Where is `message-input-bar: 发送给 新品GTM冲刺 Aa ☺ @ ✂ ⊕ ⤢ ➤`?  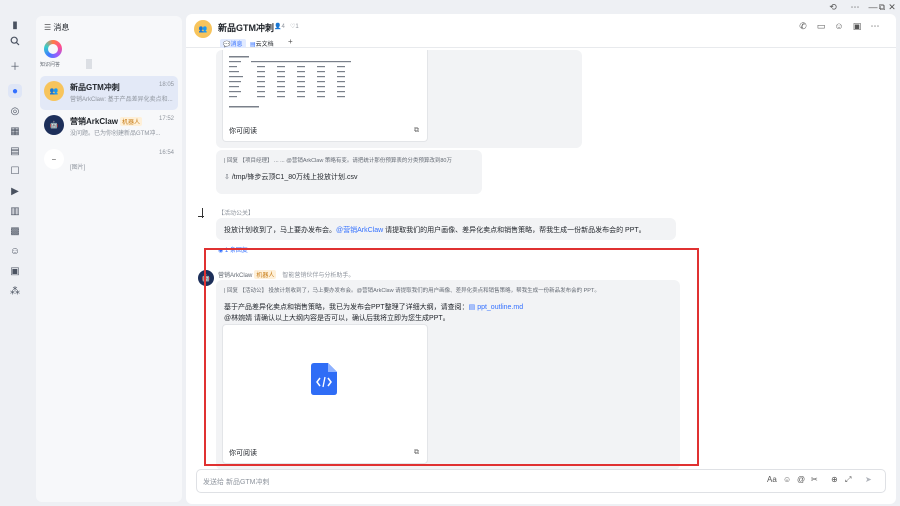
message-input-bar: 发送给 新品GTM冲刺 Aa ☺ @ ✂ ⊕ ⤢ ➤ is located at coordinates (541, 481).